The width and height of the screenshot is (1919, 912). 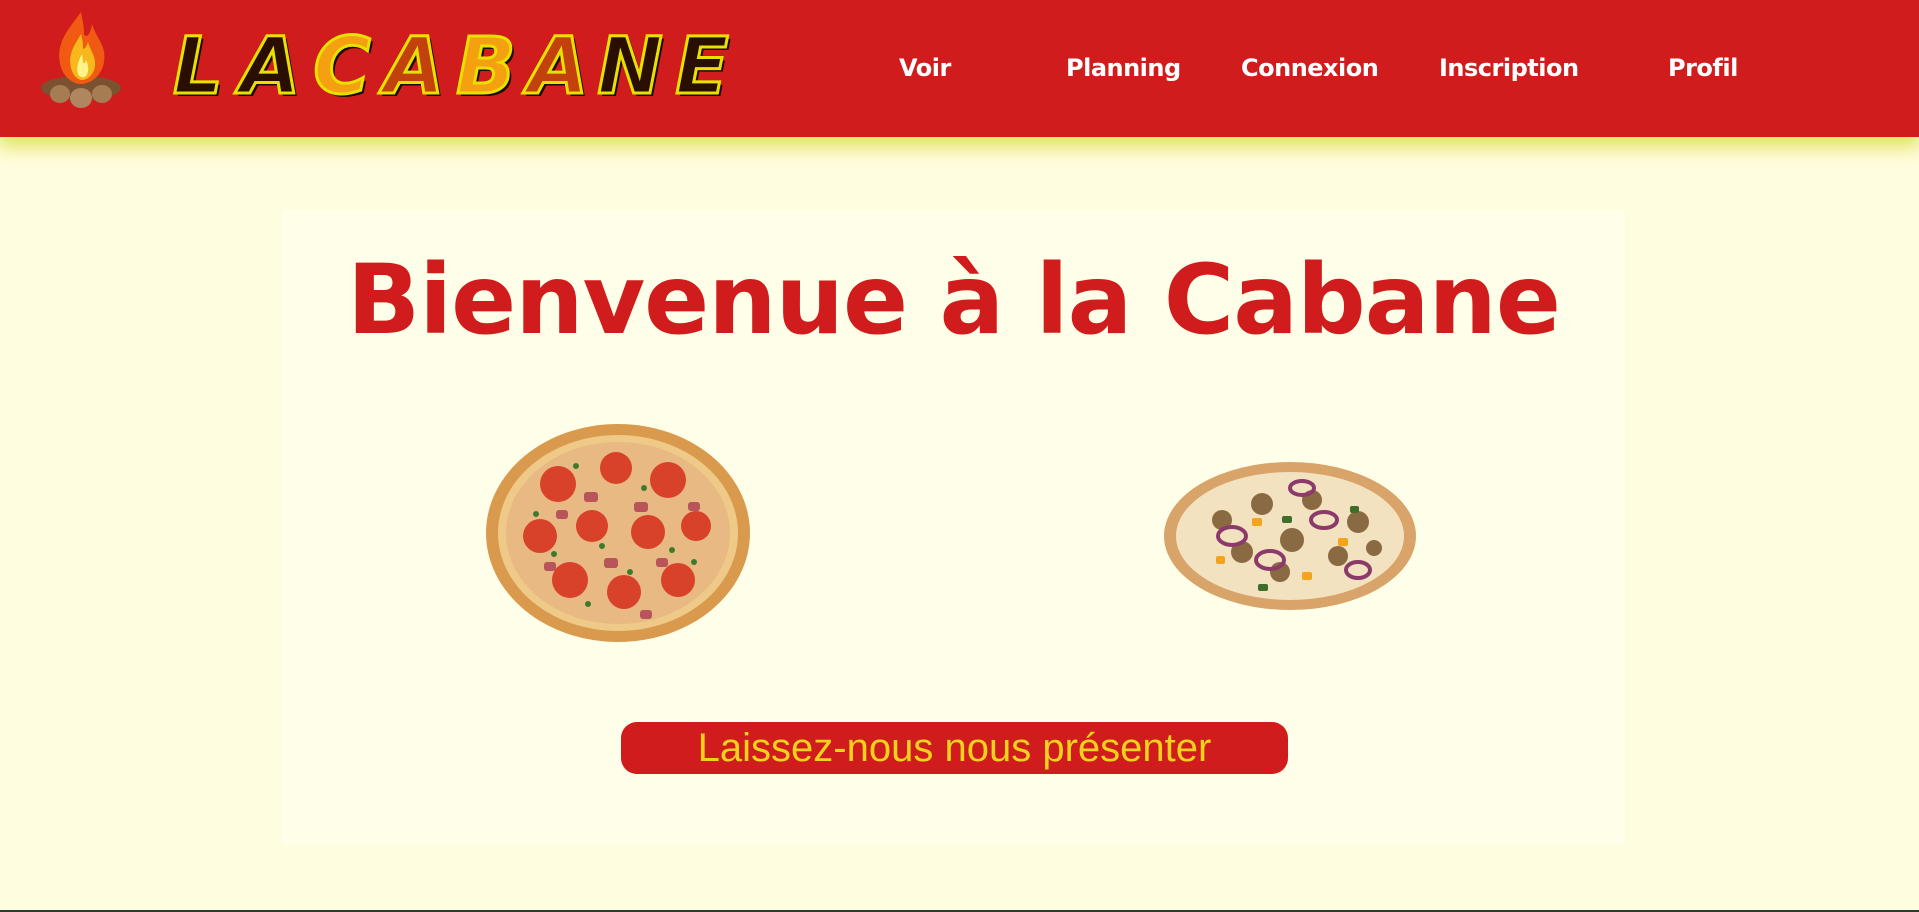 I want to click on nav-link-voir: Voir, so click(x=925, y=68).